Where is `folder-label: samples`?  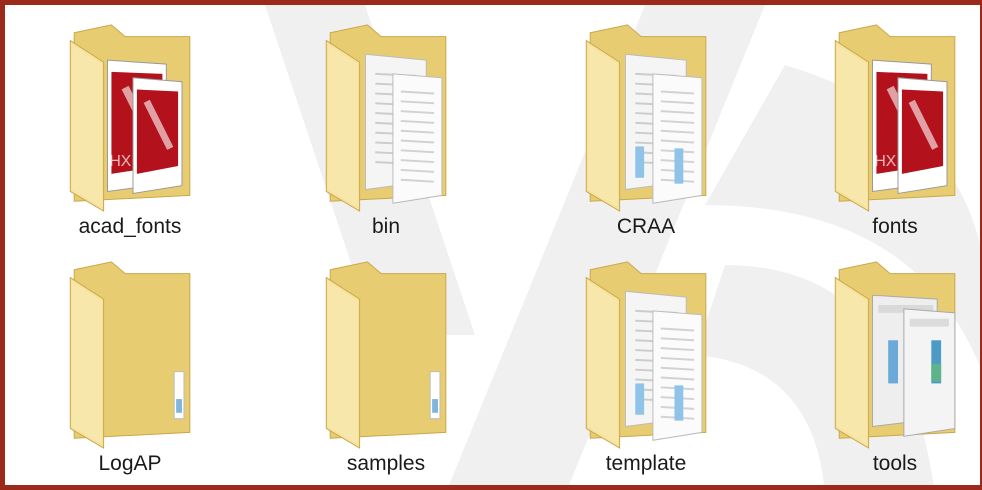
folder-label: samples is located at coordinates (386, 463).